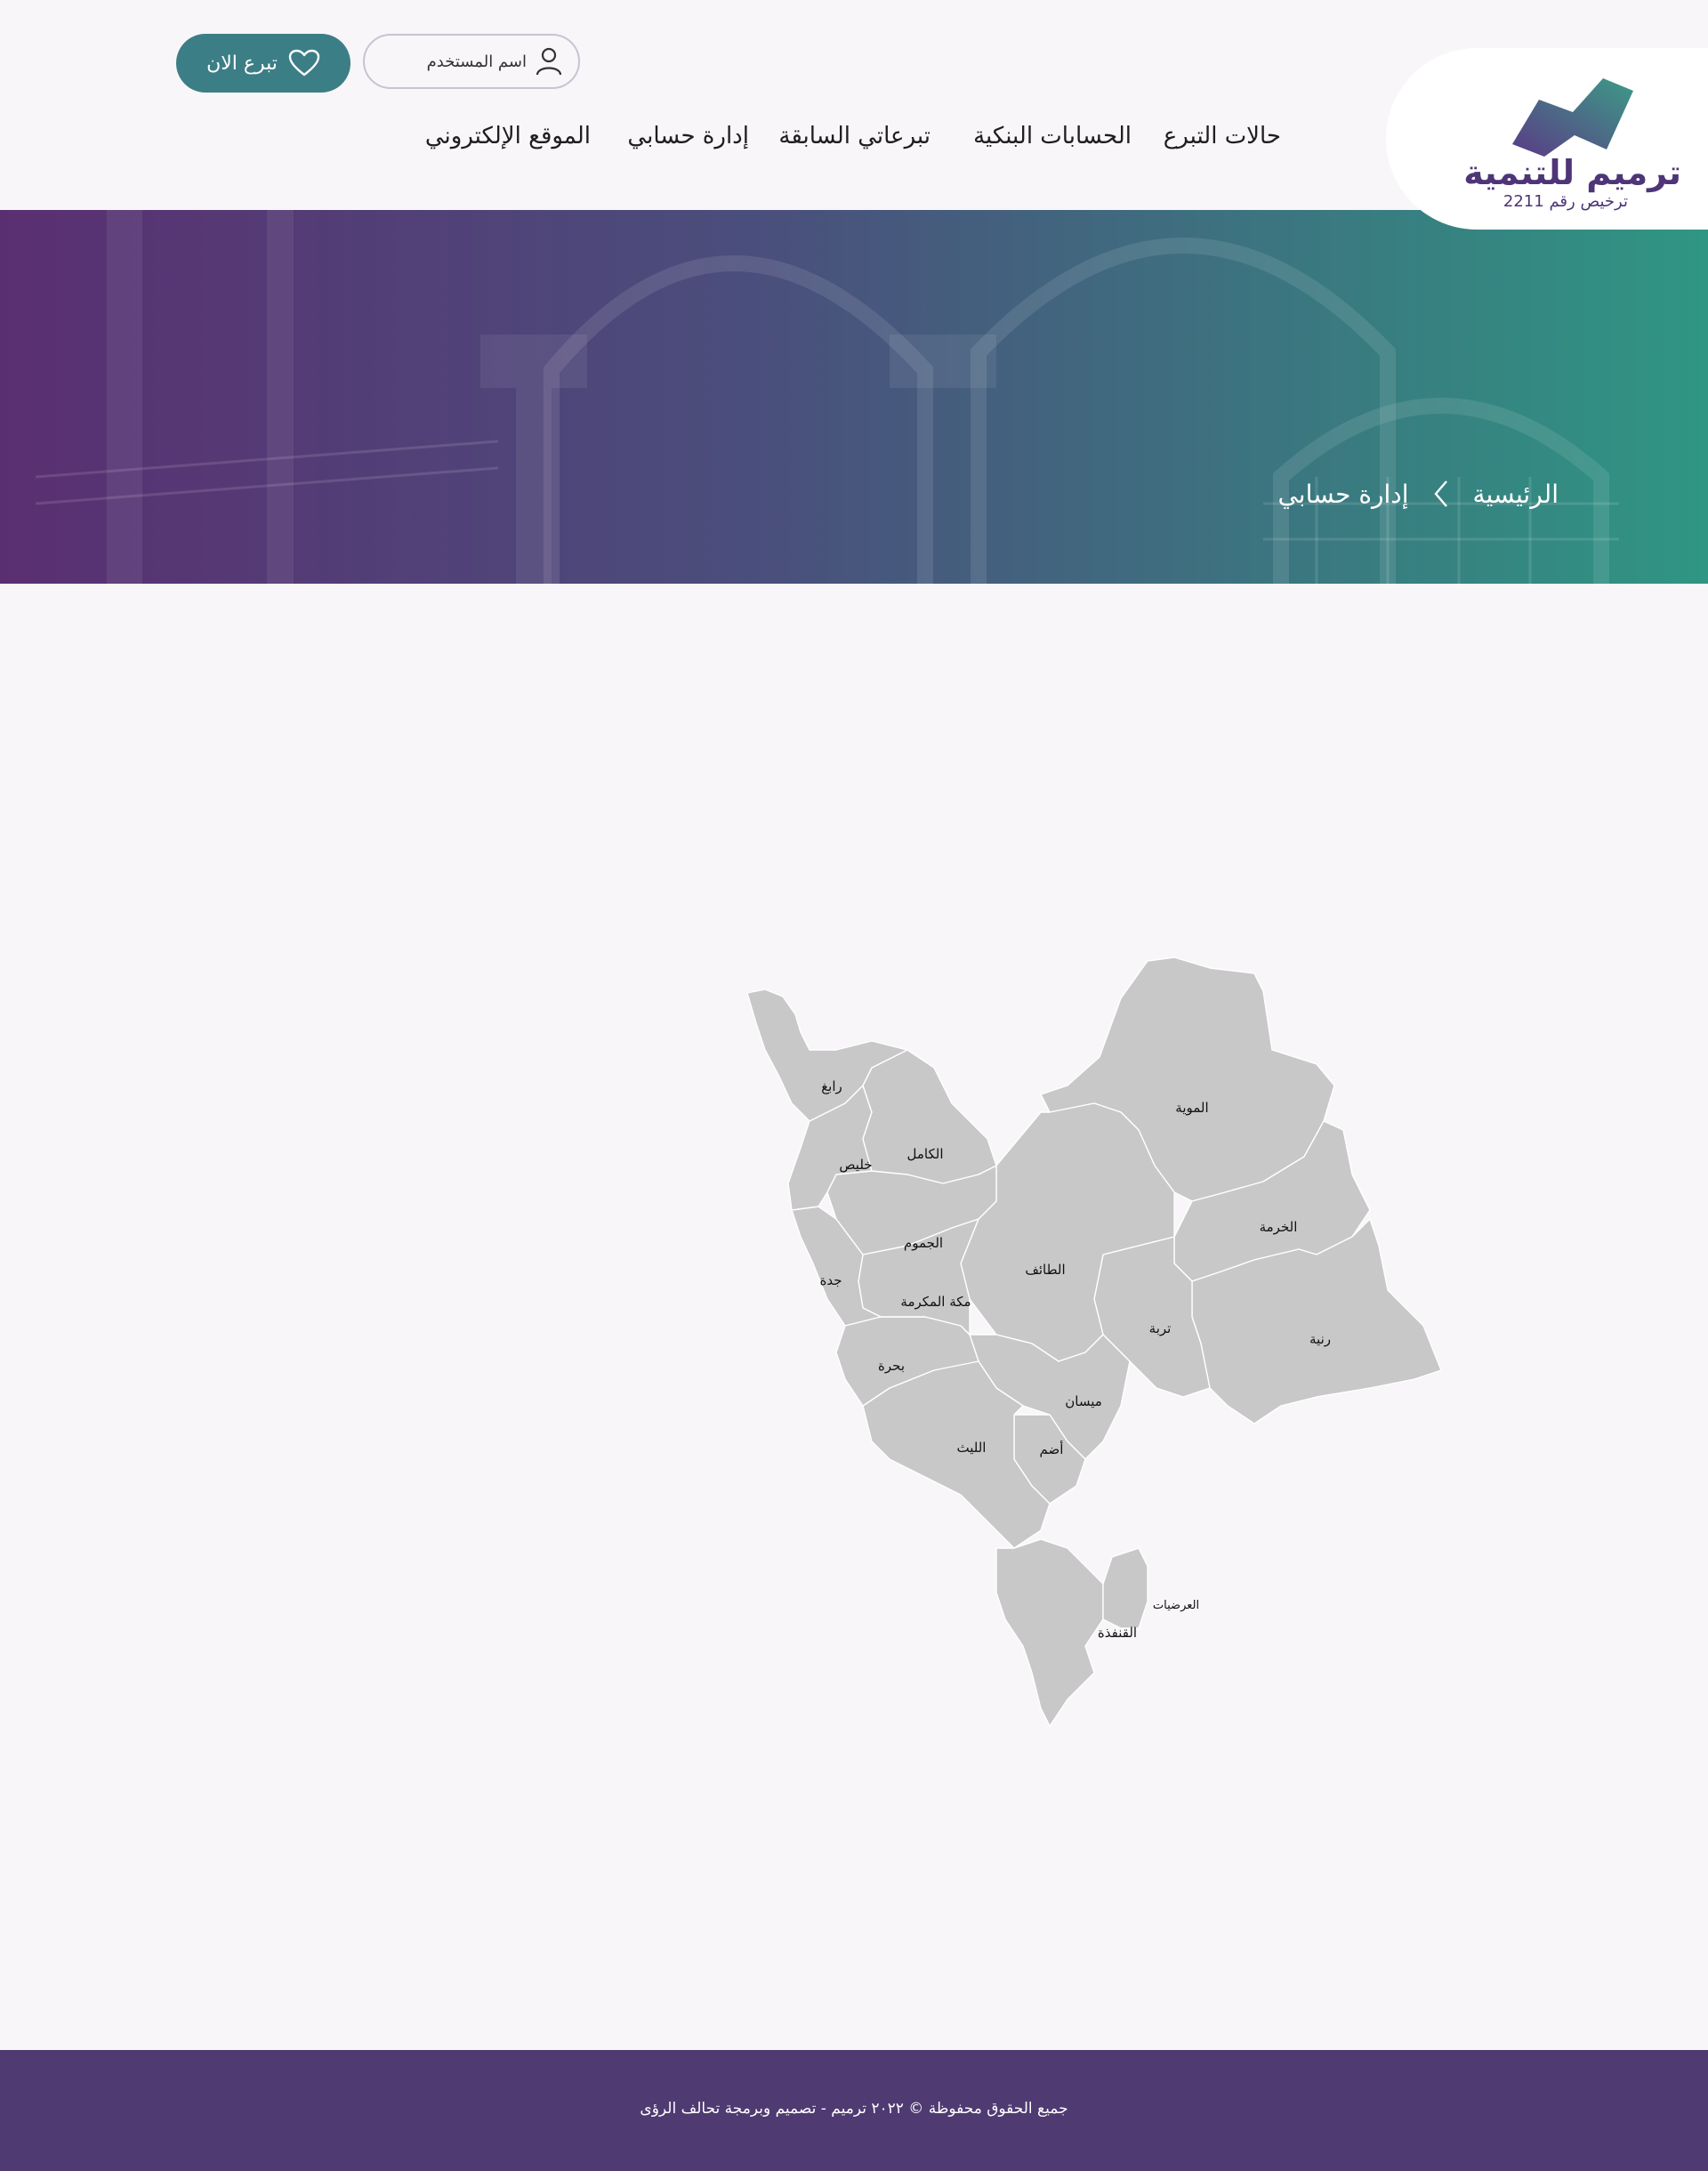  I want to click on donate-now-button: تبرع الان, so click(263, 63).